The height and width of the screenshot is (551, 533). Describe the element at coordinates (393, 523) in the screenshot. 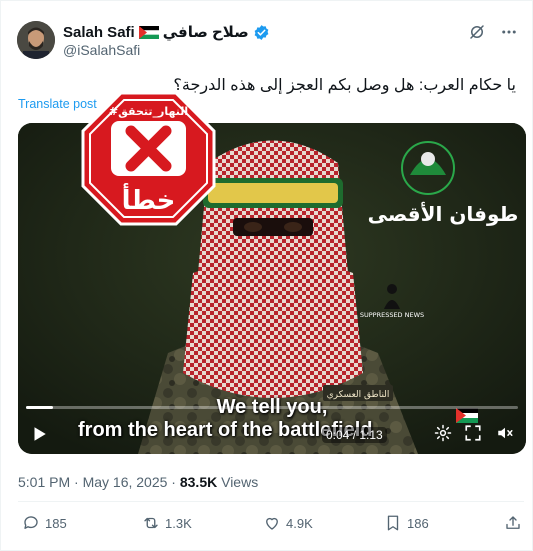

I see `bookmark-icon` at that location.